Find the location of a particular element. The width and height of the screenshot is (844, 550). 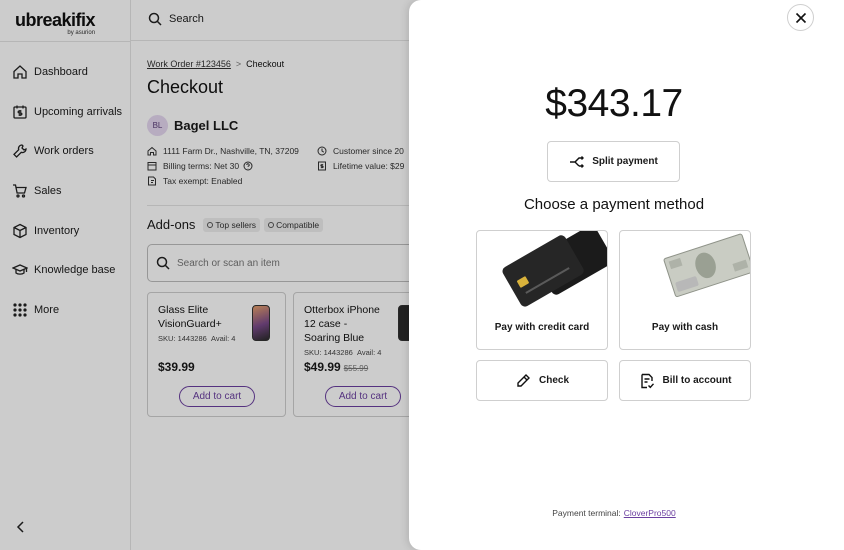

pay-credit-card-button: Pay with credit card is located at coordinates (542, 290).